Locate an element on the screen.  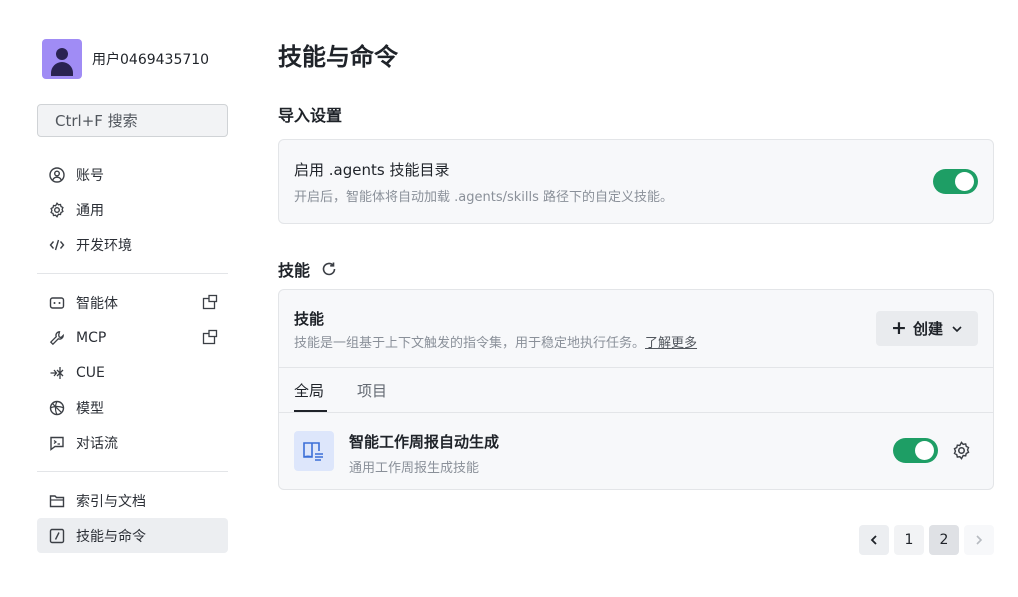
sidebar-item-general: 通用 is located at coordinates (132, 209).